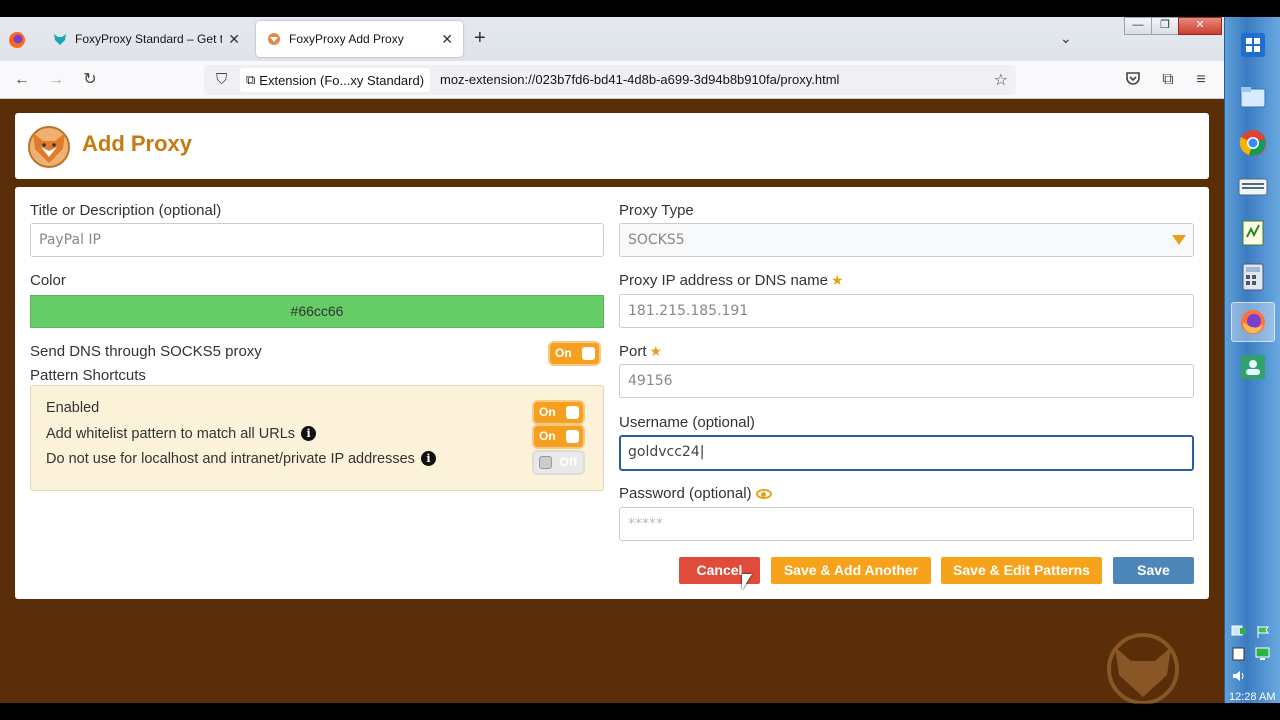  I want to click on firefox-taskbar-icon, so click(1253, 322).